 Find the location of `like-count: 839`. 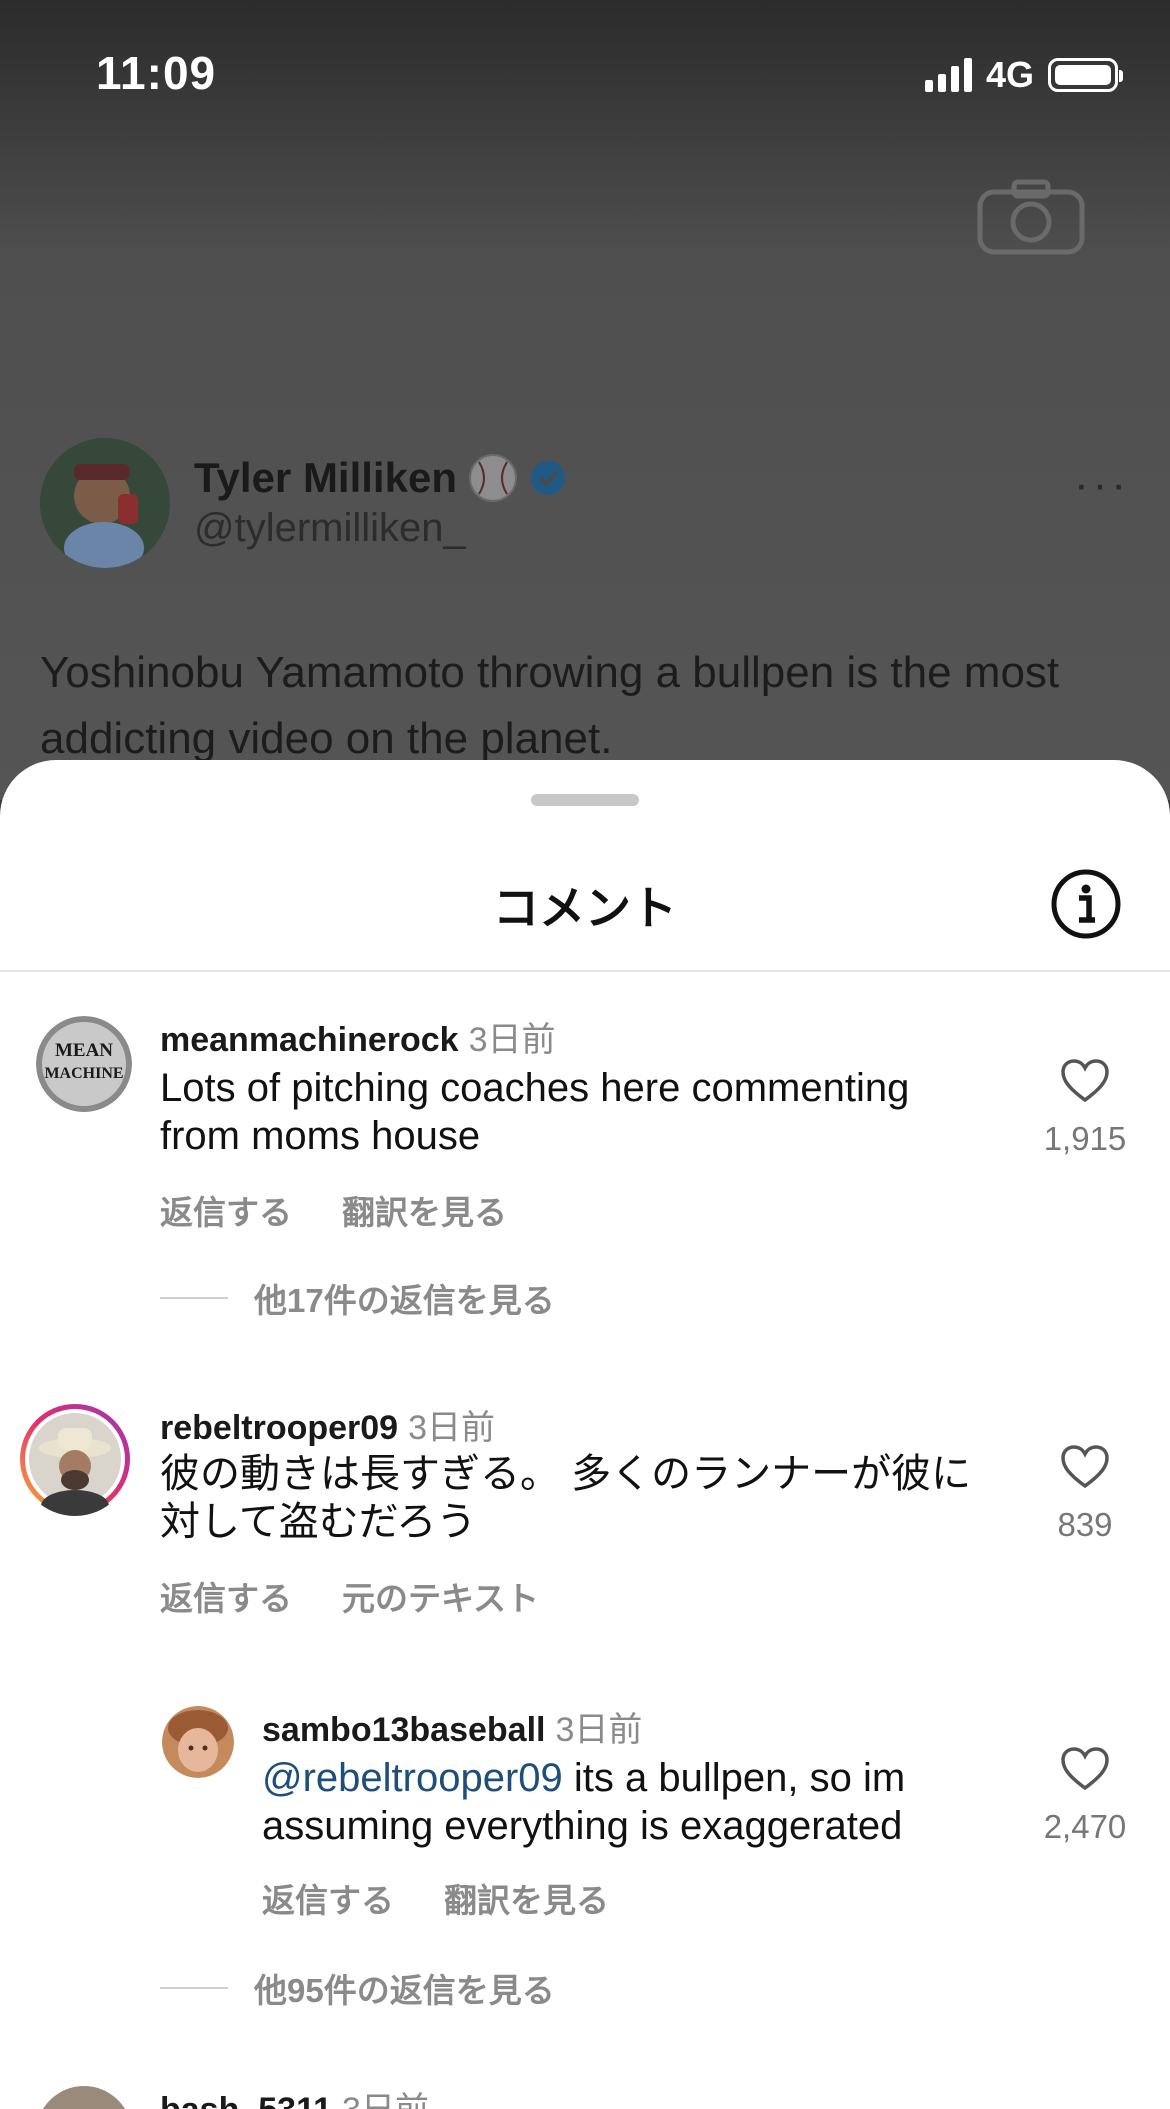

like-count: 839 is located at coordinates (1085, 1524).